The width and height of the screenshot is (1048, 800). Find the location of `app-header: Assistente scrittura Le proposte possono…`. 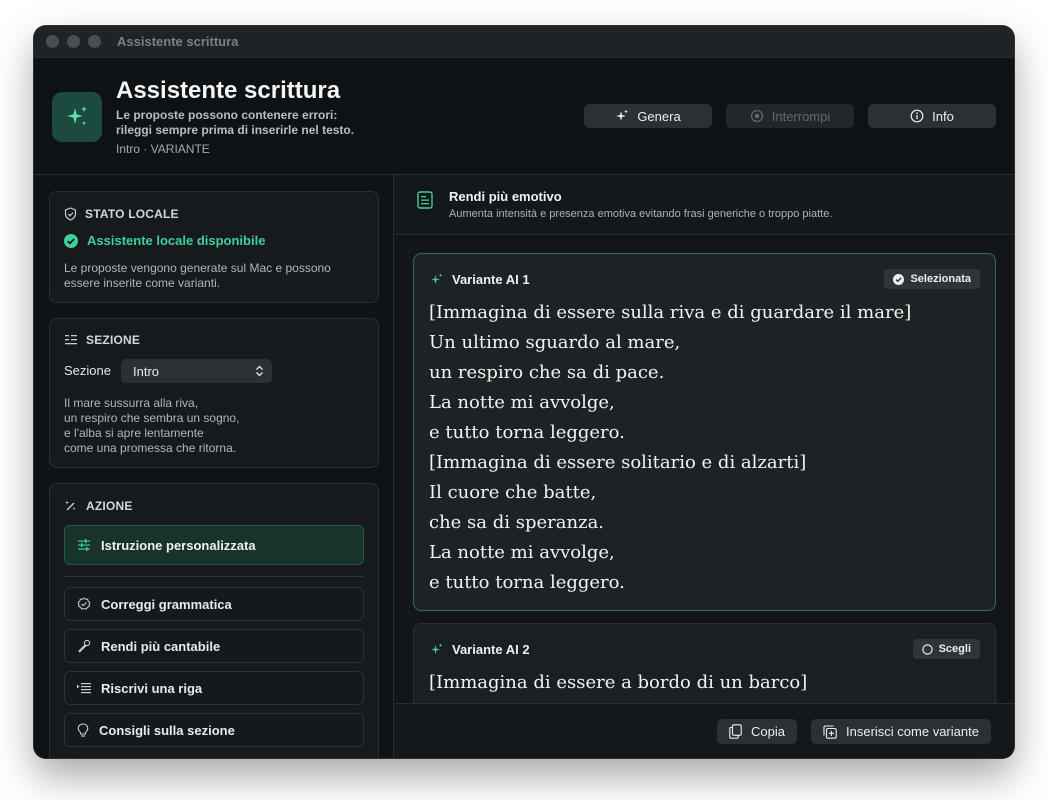

app-header: Assistente scrittura Le proposte possono… is located at coordinates (524, 116).